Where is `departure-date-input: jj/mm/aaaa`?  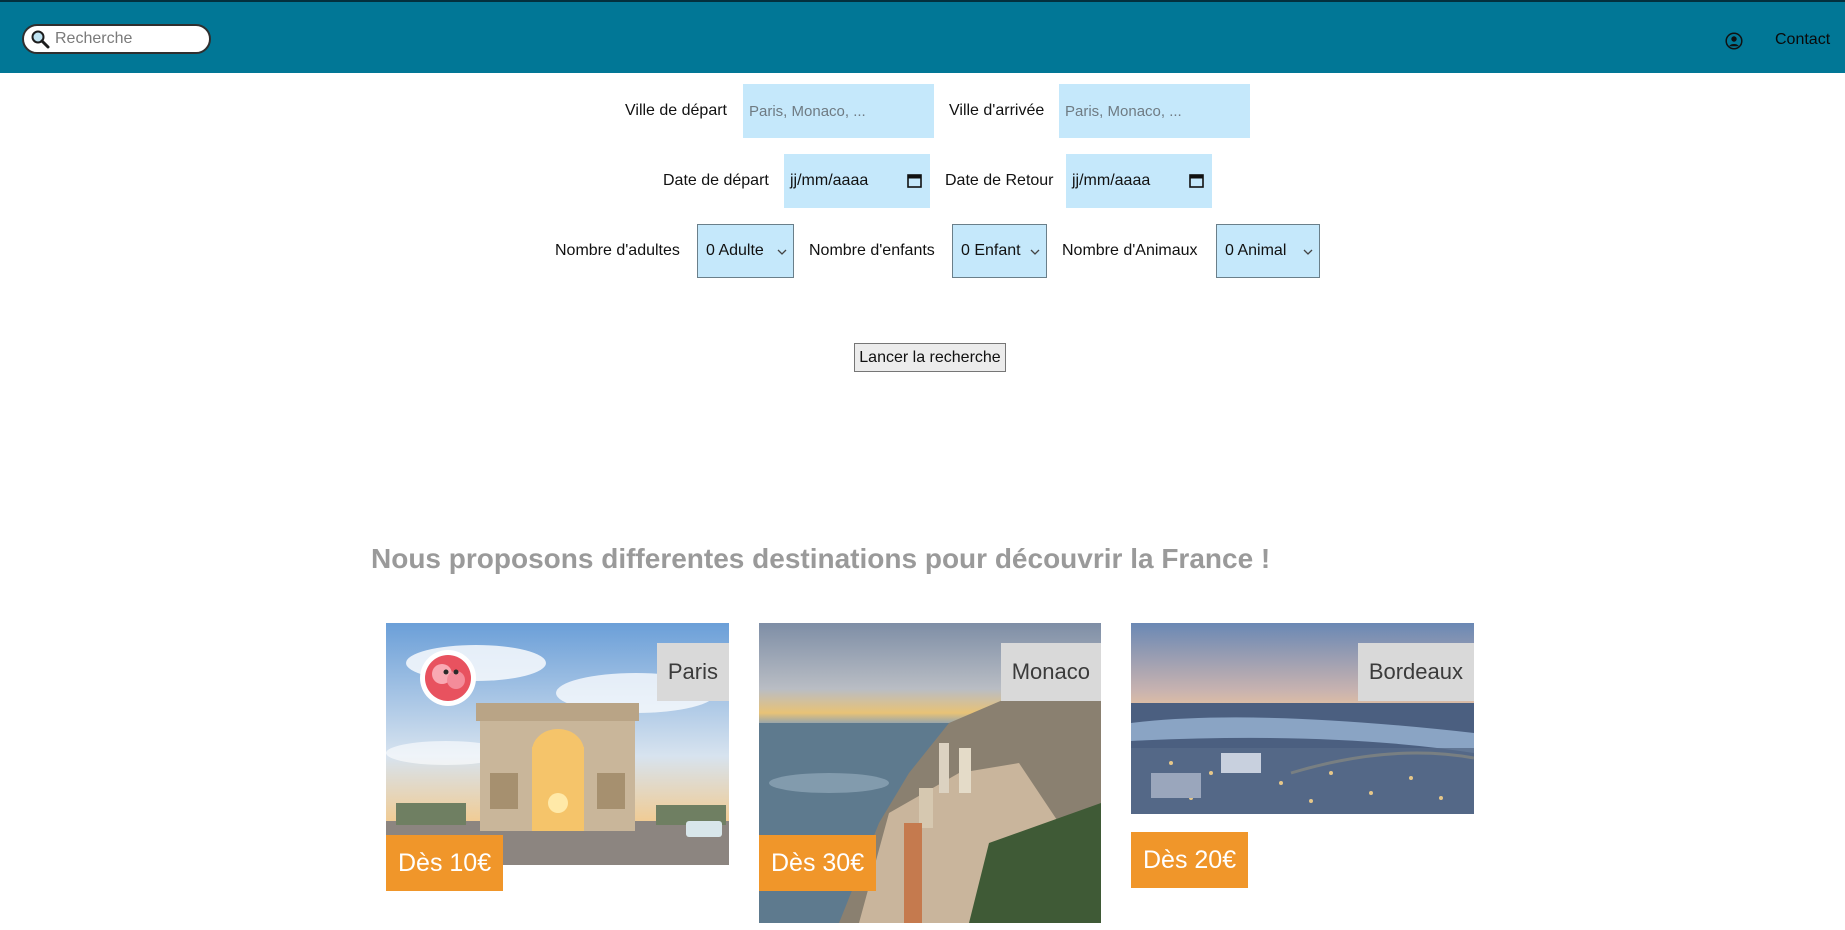 departure-date-input: jj/mm/aaaa is located at coordinates (857, 181).